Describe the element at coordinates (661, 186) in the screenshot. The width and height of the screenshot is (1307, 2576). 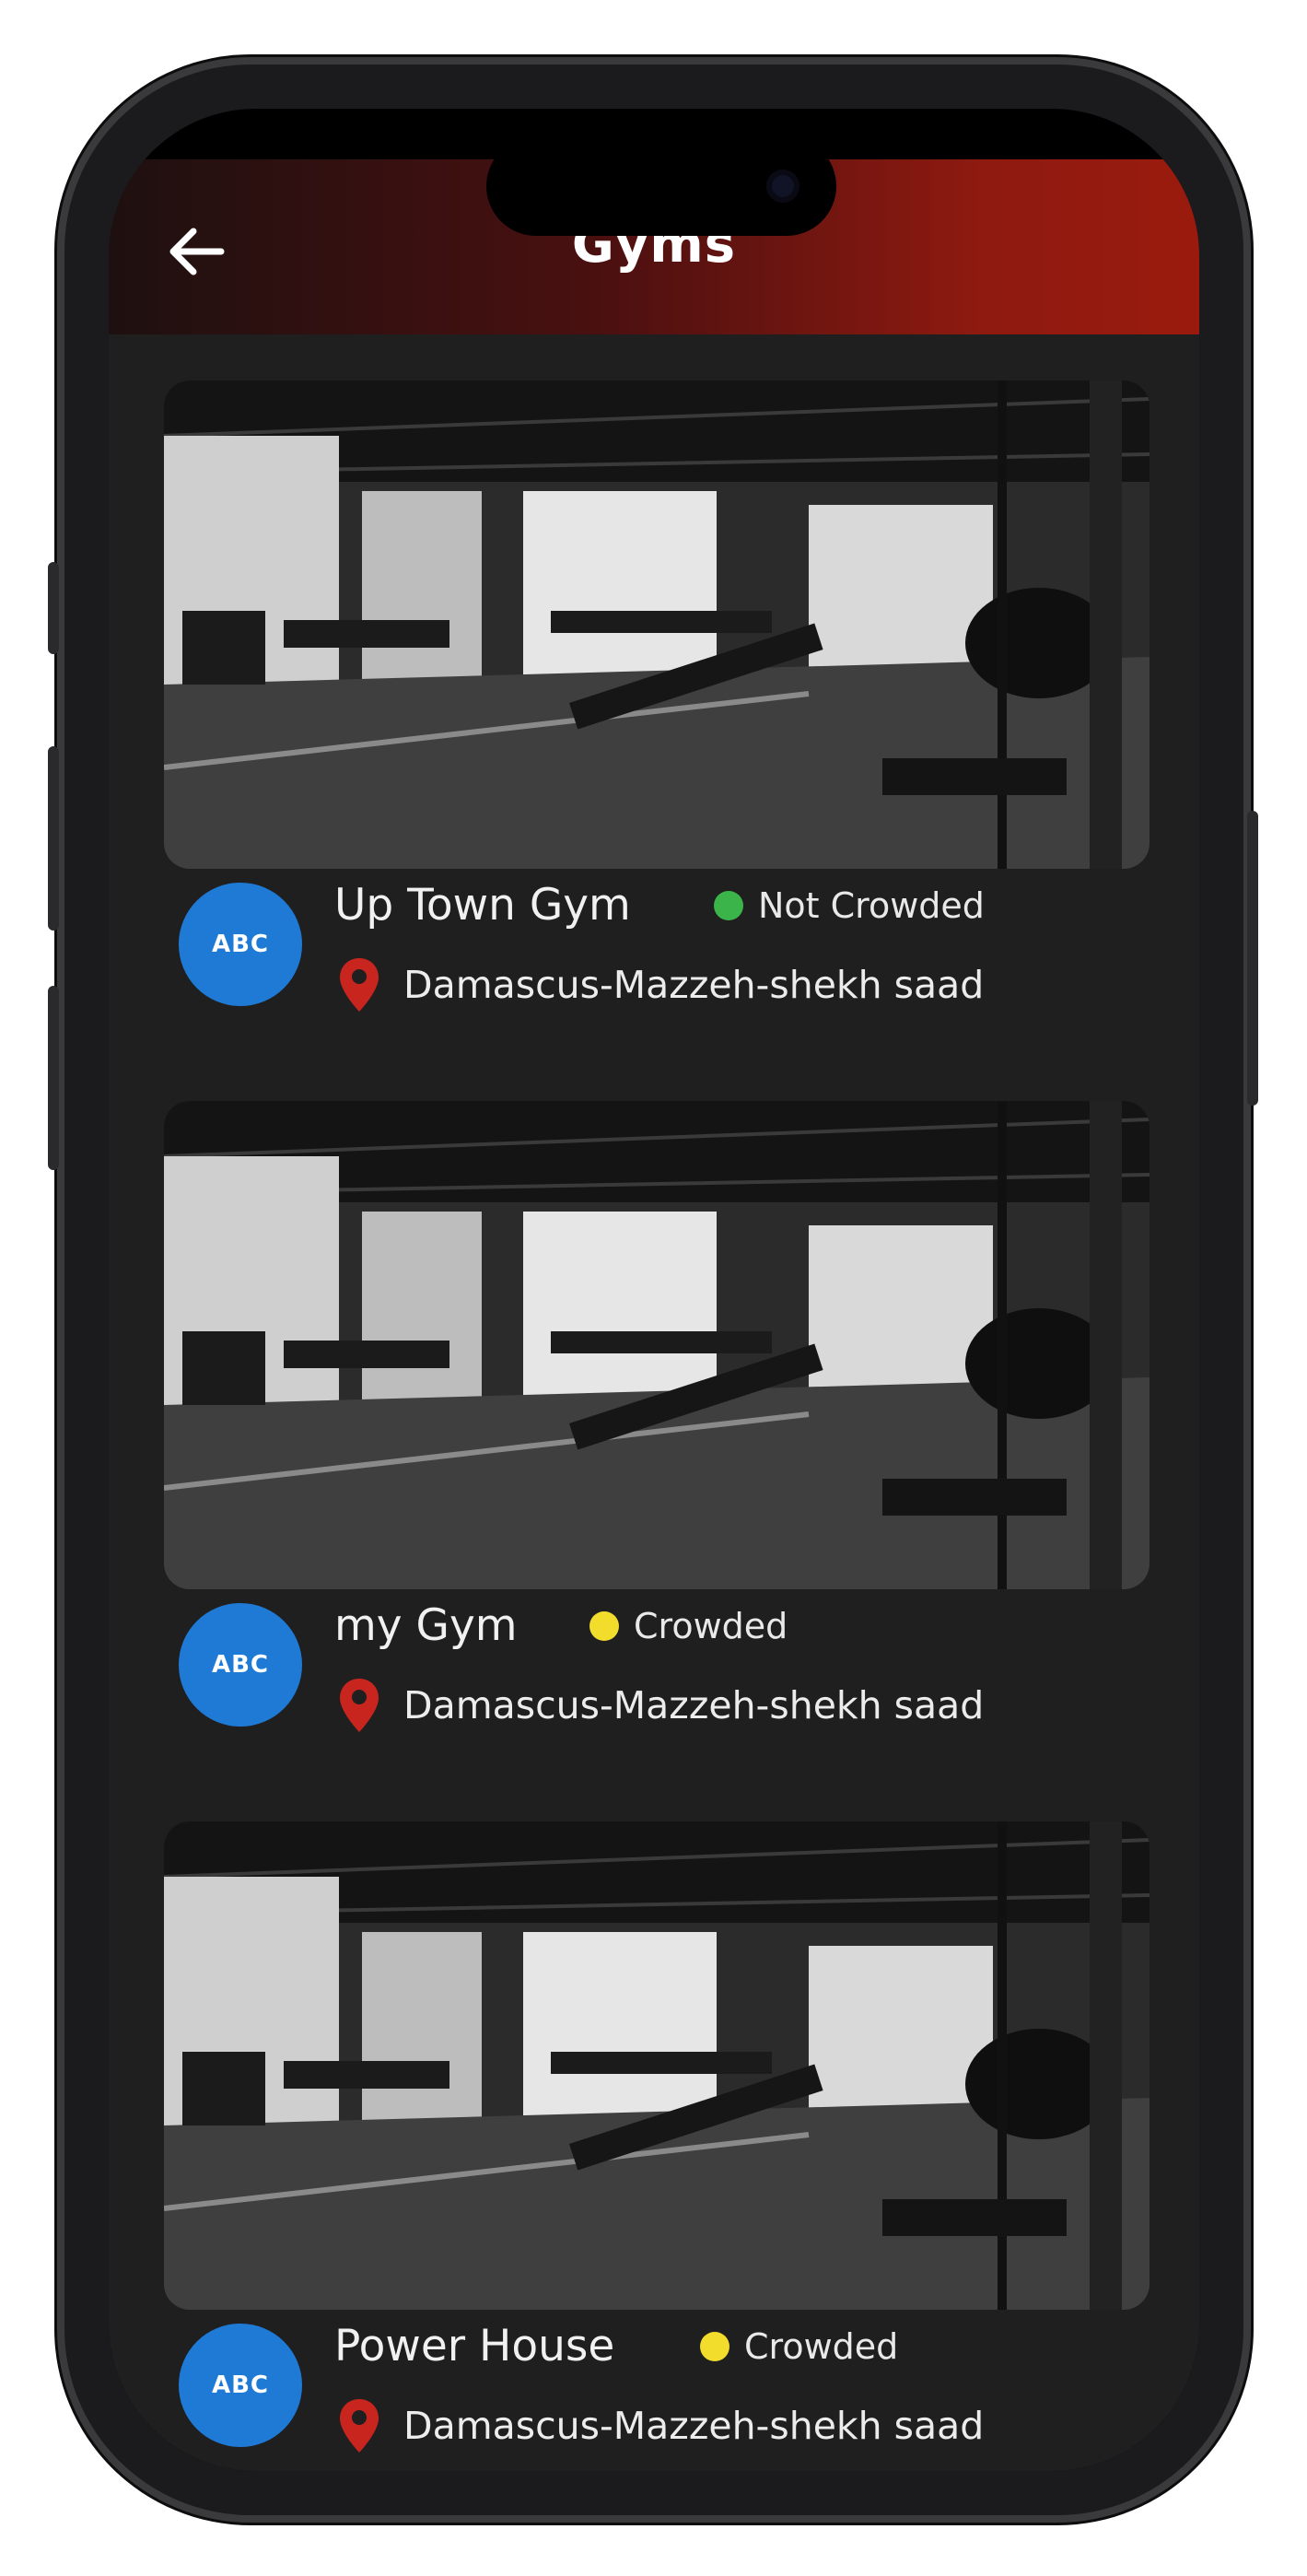
I see `dynamic-island` at that location.